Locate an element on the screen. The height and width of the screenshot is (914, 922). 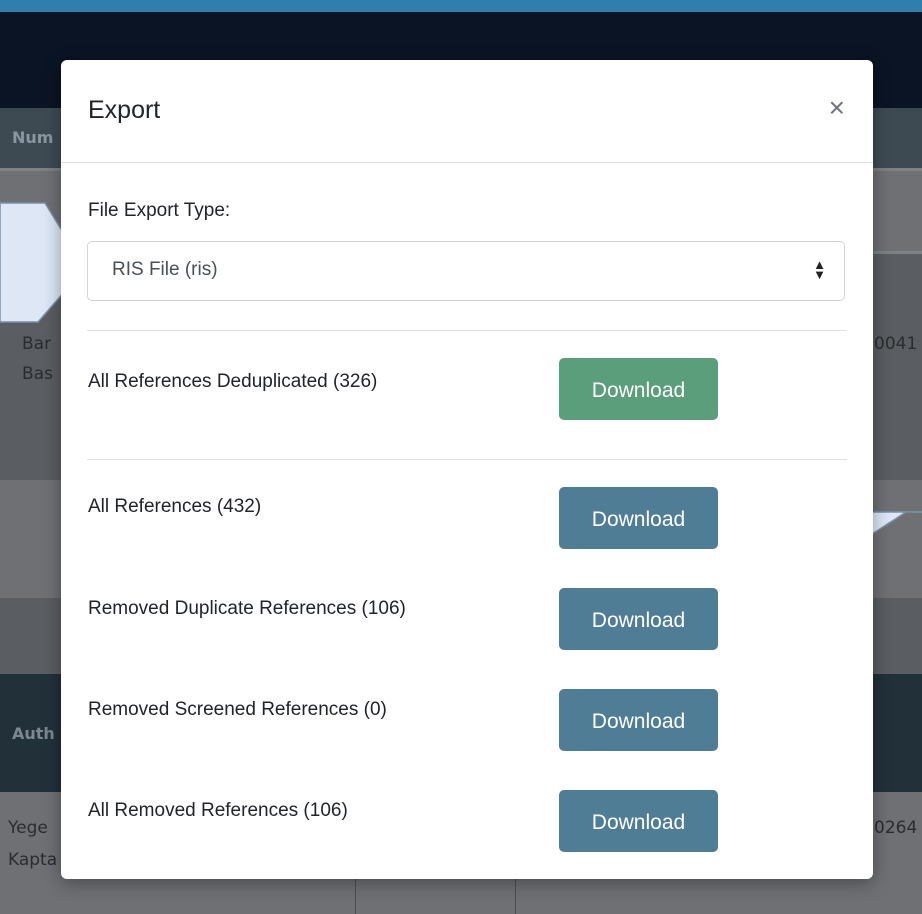
file-export-type-label: File Export Type: is located at coordinates (159, 210).